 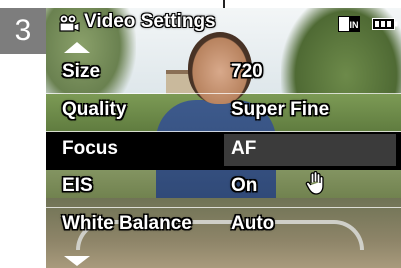 What do you see at coordinates (94, 109) in the screenshot?
I see `menu-item-label: Quality` at bounding box center [94, 109].